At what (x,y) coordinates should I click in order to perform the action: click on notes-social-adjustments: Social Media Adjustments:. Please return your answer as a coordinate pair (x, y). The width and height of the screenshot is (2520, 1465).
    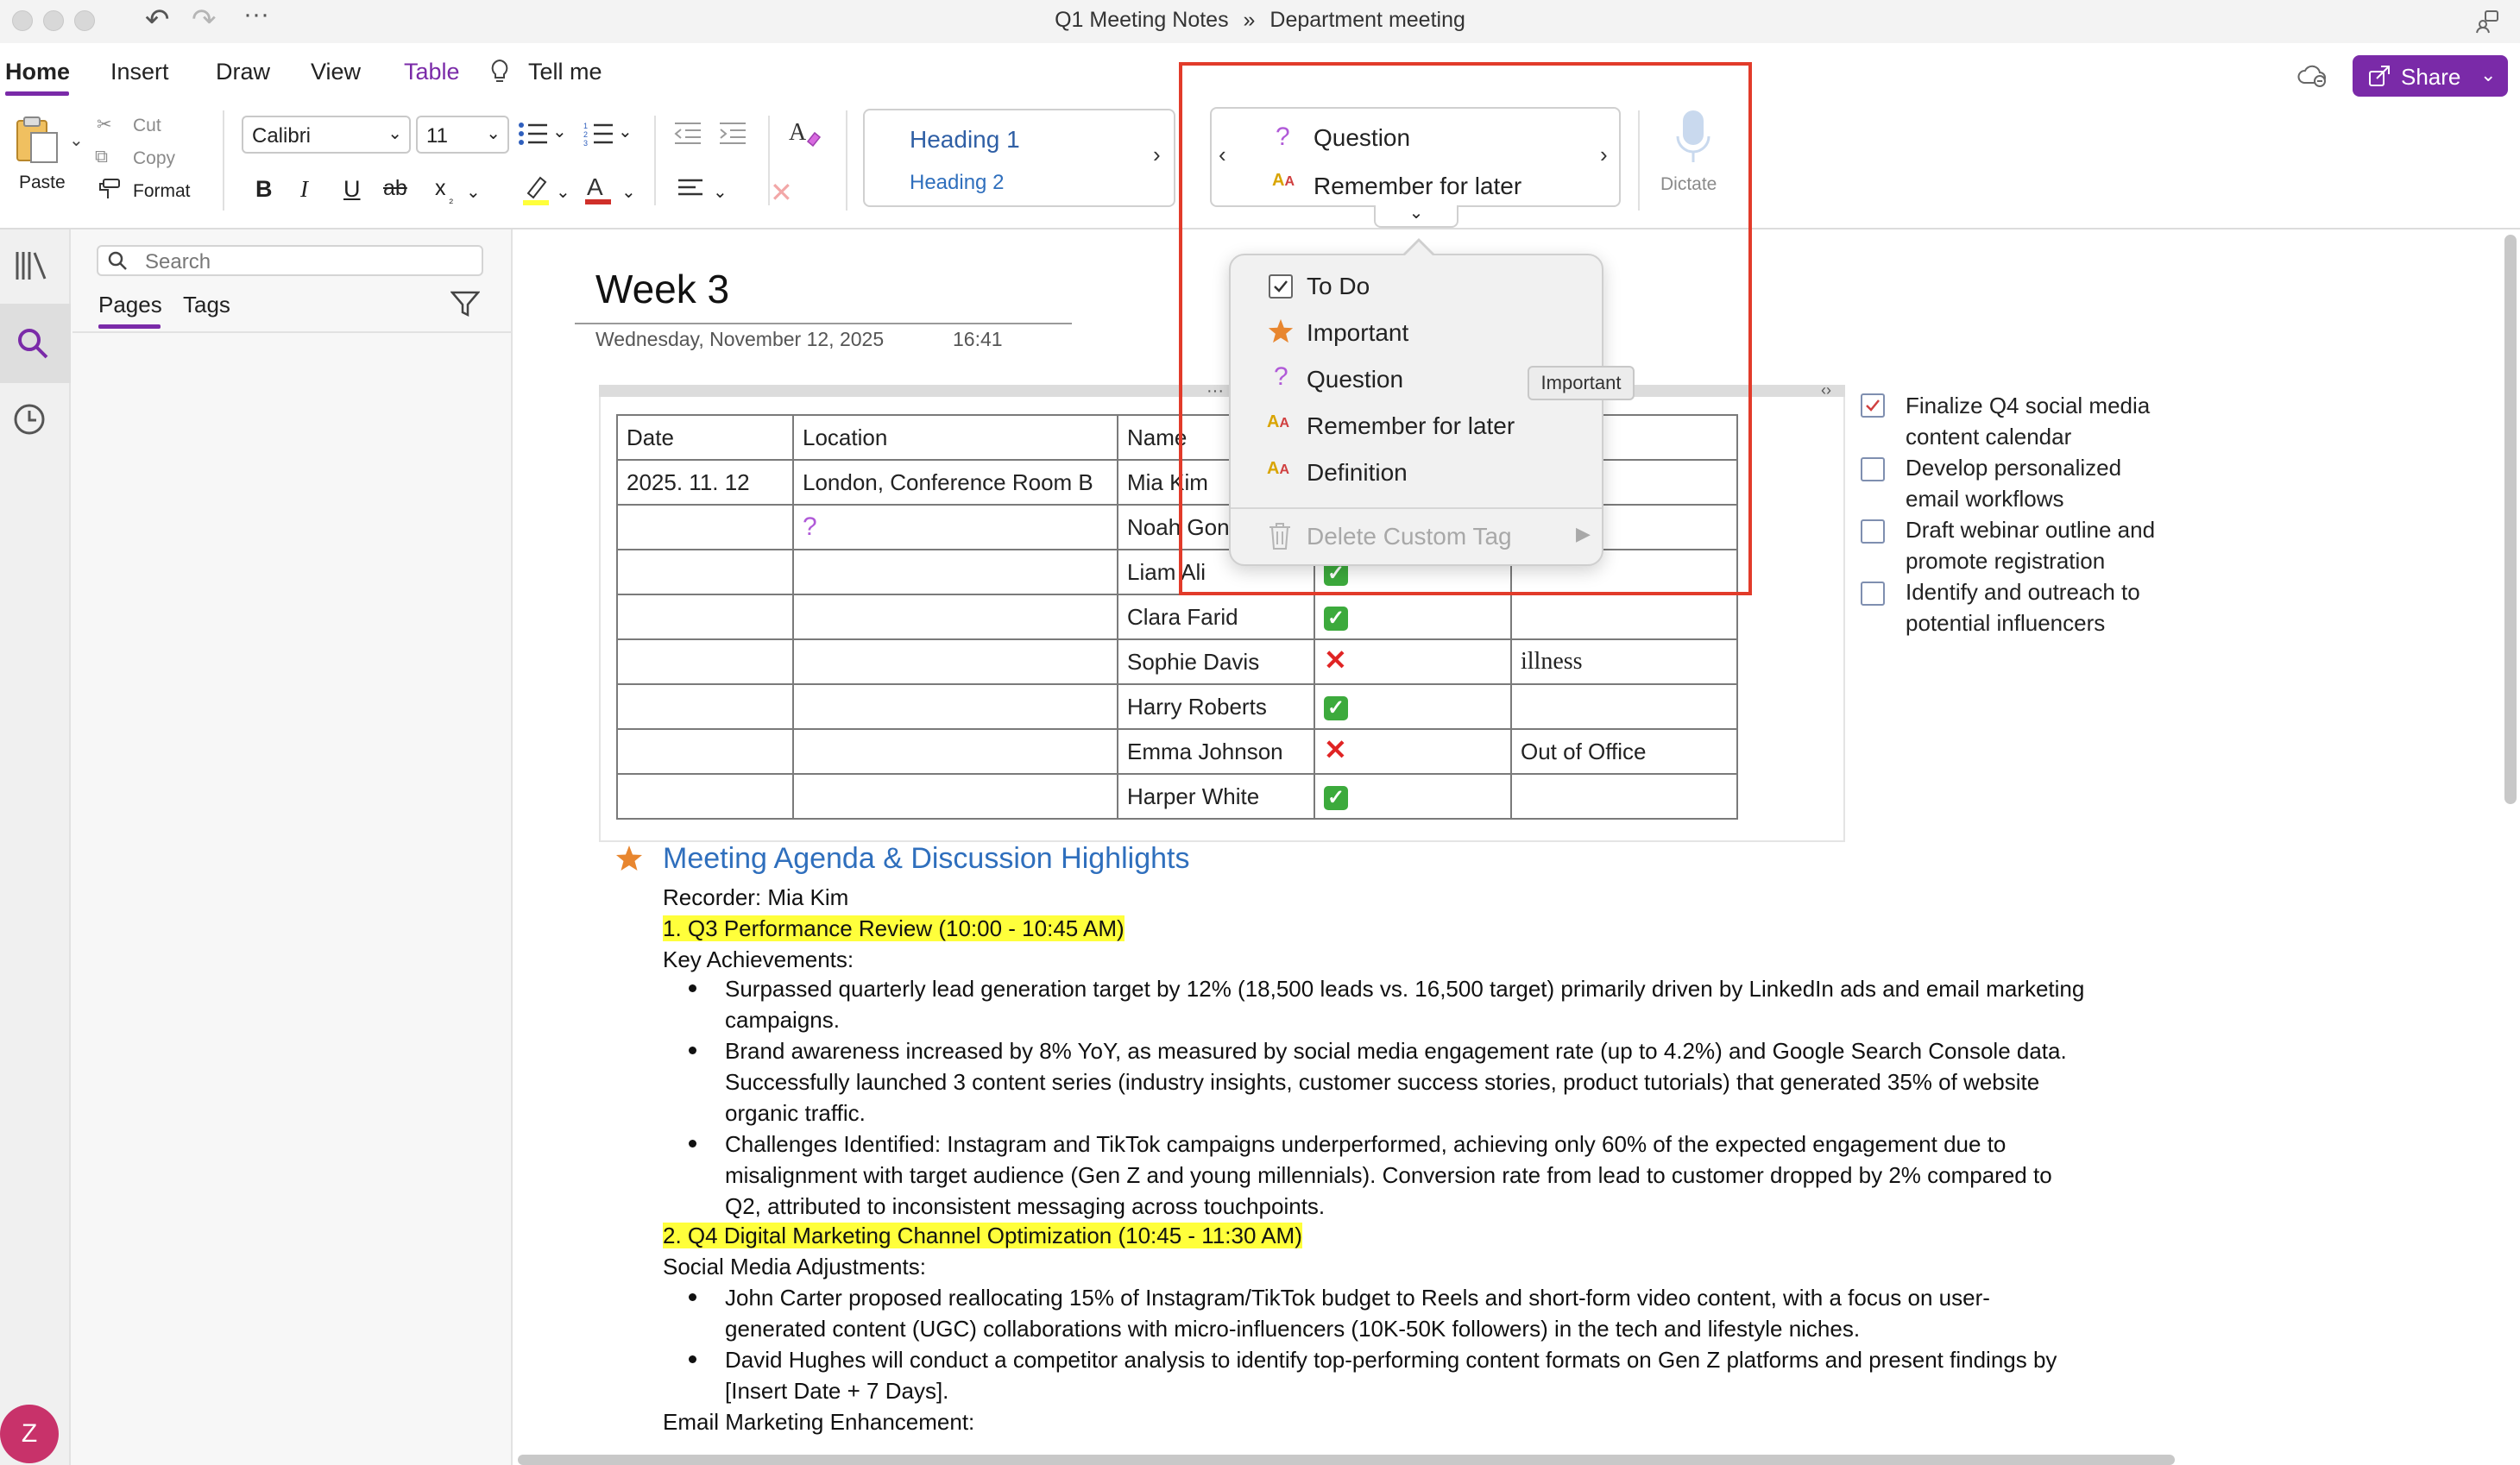
    Looking at the image, I should click on (795, 1266).